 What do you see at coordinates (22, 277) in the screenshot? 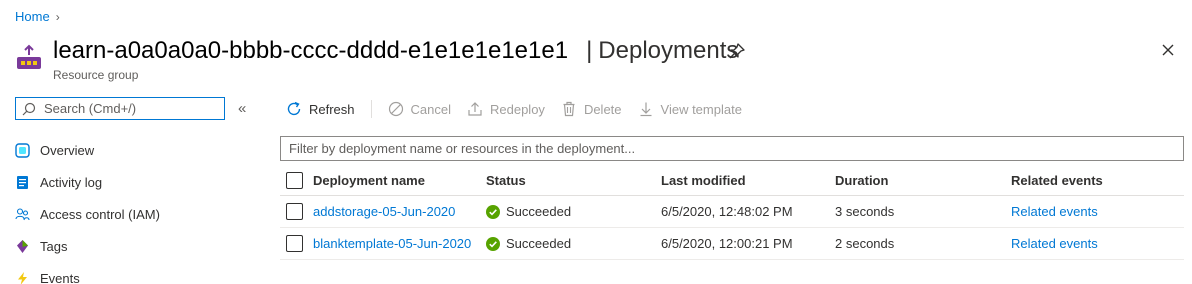
I see `lightning-icon` at bounding box center [22, 277].